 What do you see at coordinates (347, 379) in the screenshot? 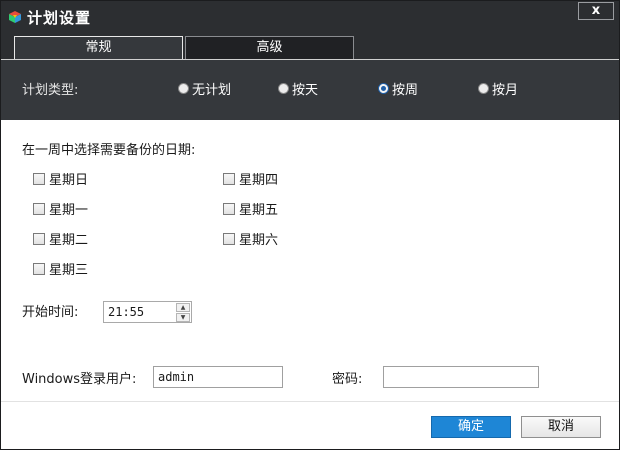
I see `password-label: 密码:` at bounding box center [347, 379].